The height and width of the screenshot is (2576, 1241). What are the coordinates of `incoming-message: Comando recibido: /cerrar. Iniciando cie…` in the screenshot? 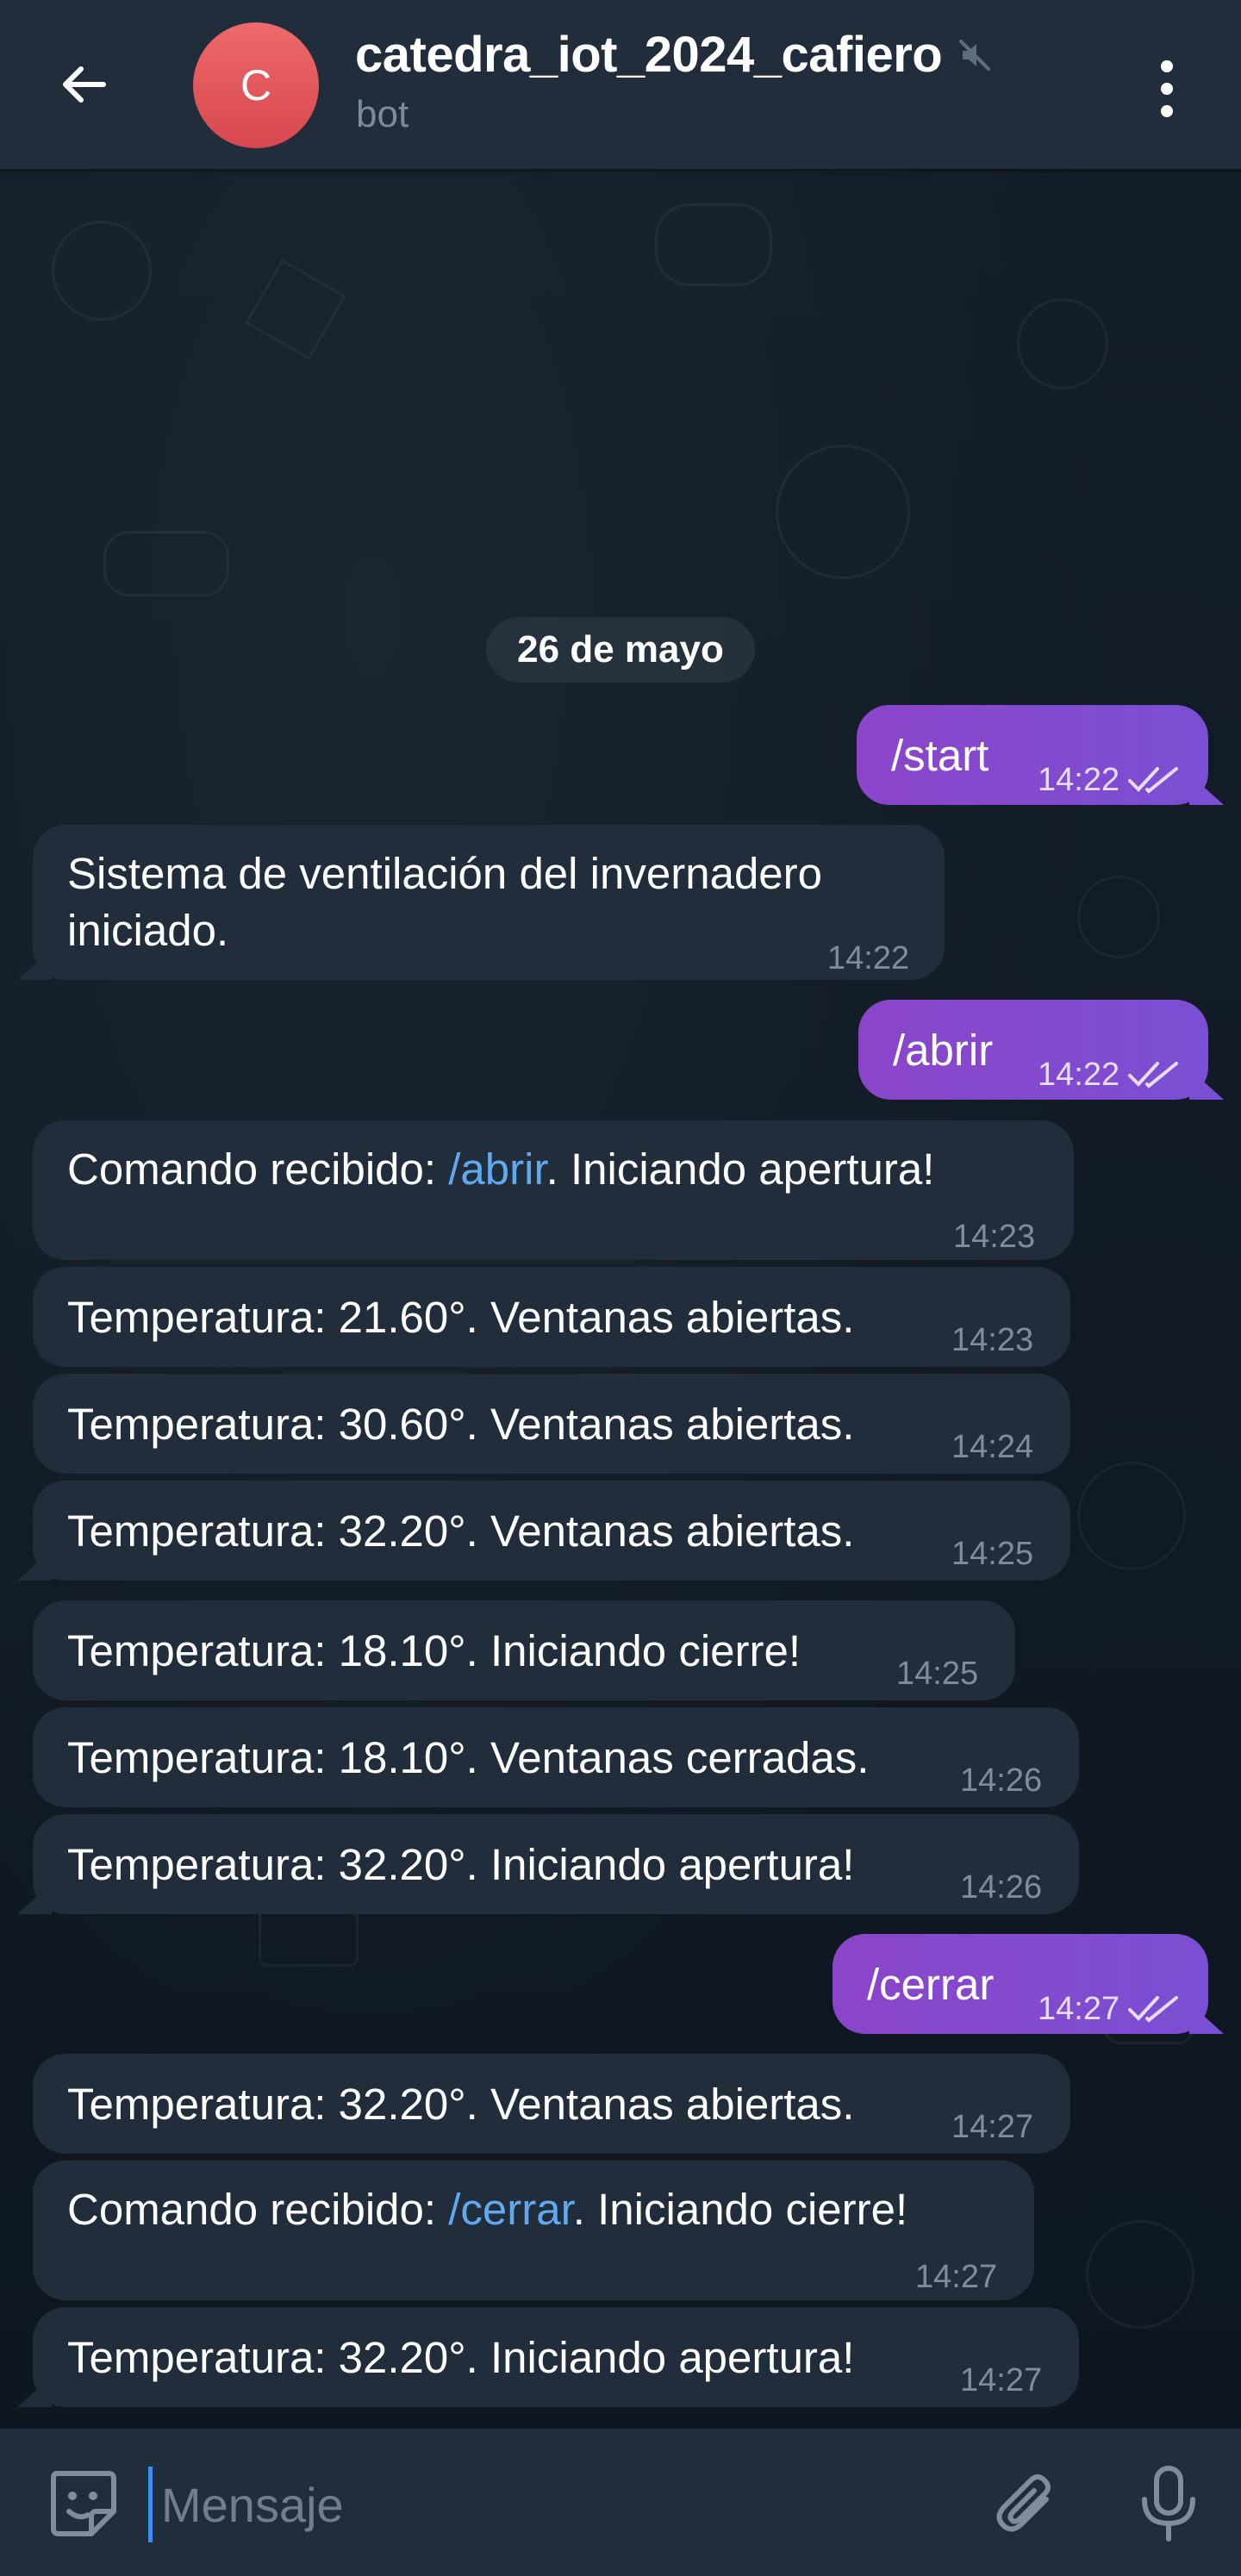 It's located at (533, 2230).